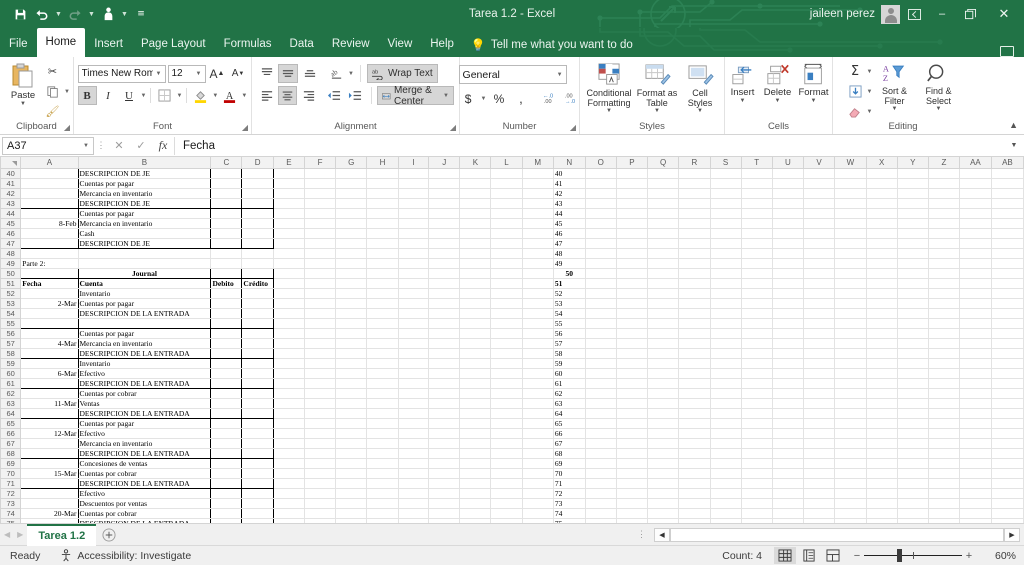 Image resolution: width=1024 pixels, height=581 pixels. I want to click on cell-I68, so click(414, 453).